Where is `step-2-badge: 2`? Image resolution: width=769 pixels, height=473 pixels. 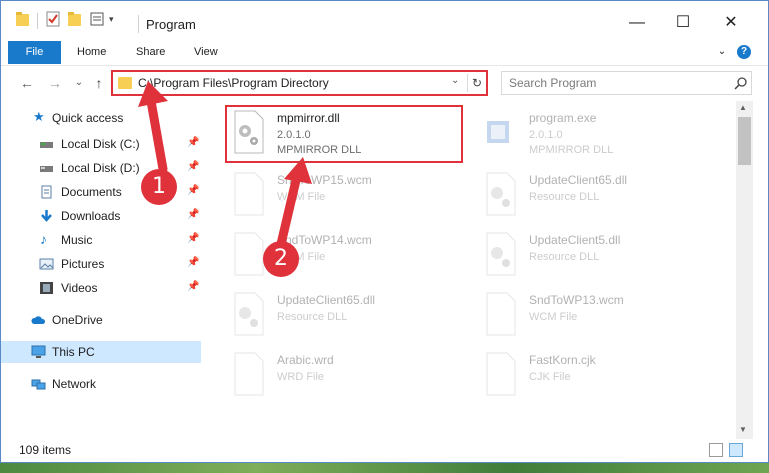
step-2-badge: 2 is located at coordinates (281, 259).